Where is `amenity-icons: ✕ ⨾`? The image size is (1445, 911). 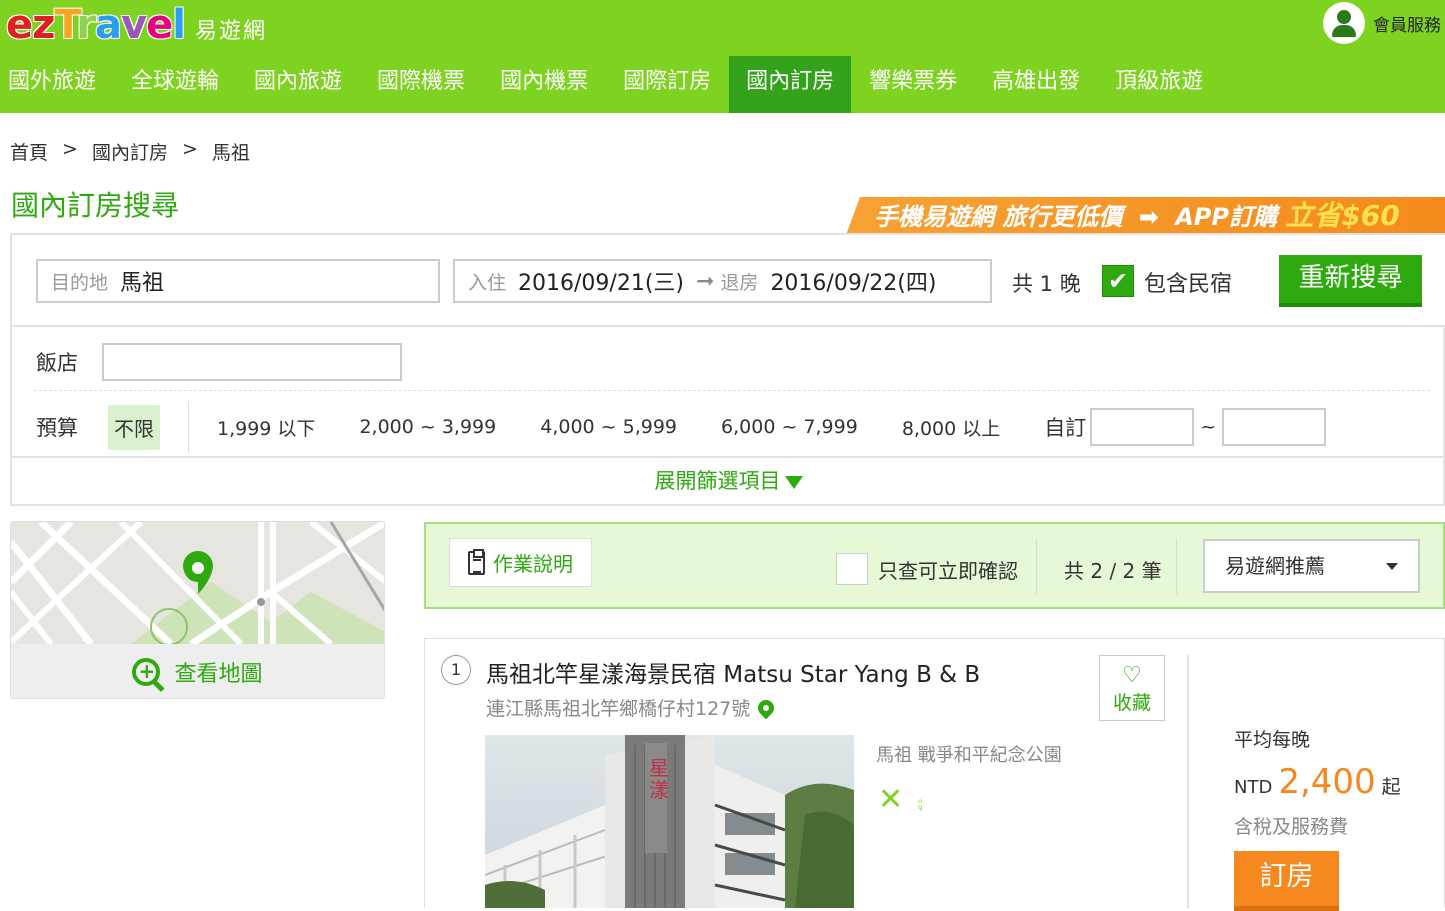
amenity-icons: ✕ ⨾ is located at coordinates (900, 799).